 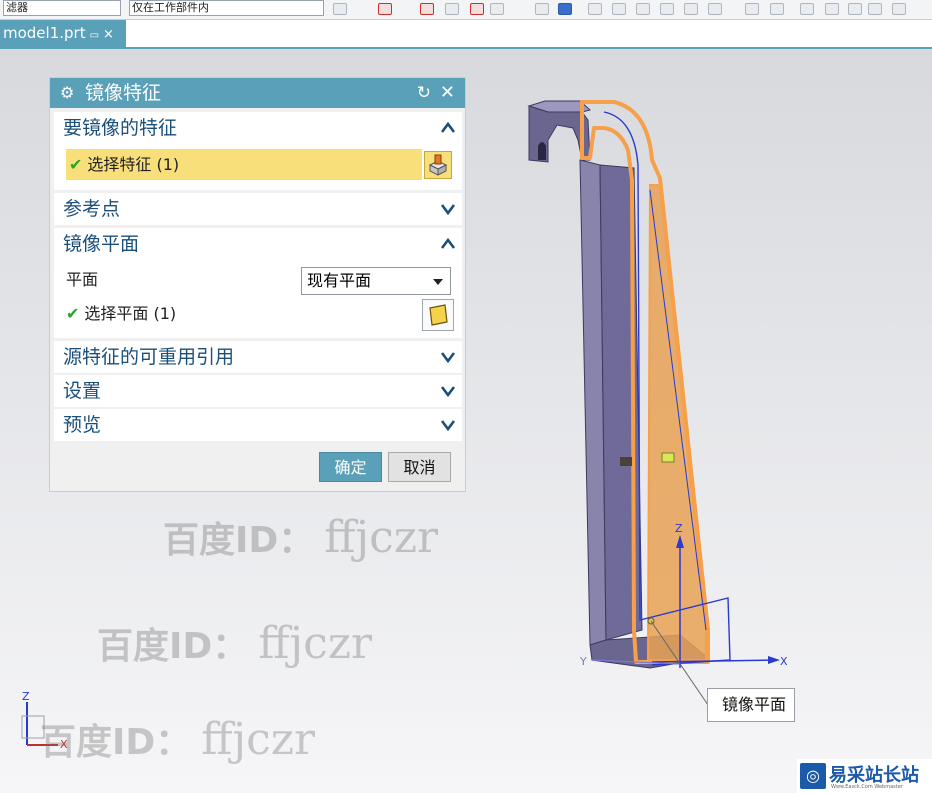 I want to click on snap-midpoint-icon, so click(x=497, y=9).